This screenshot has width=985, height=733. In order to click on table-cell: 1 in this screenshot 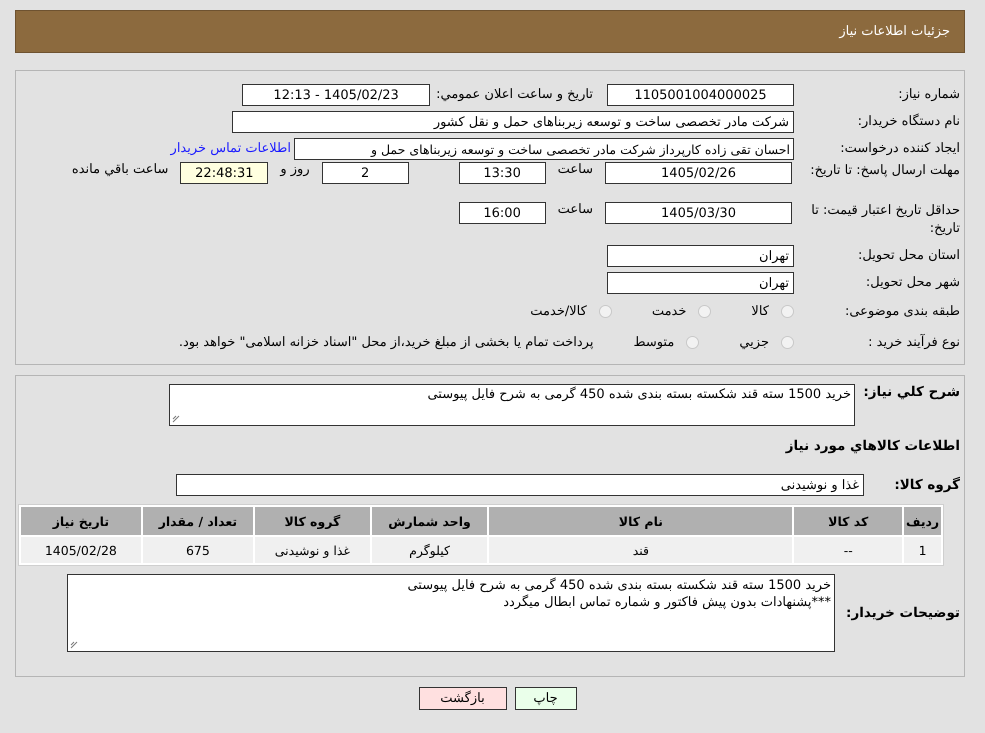, I will do `click(922, 550)`.